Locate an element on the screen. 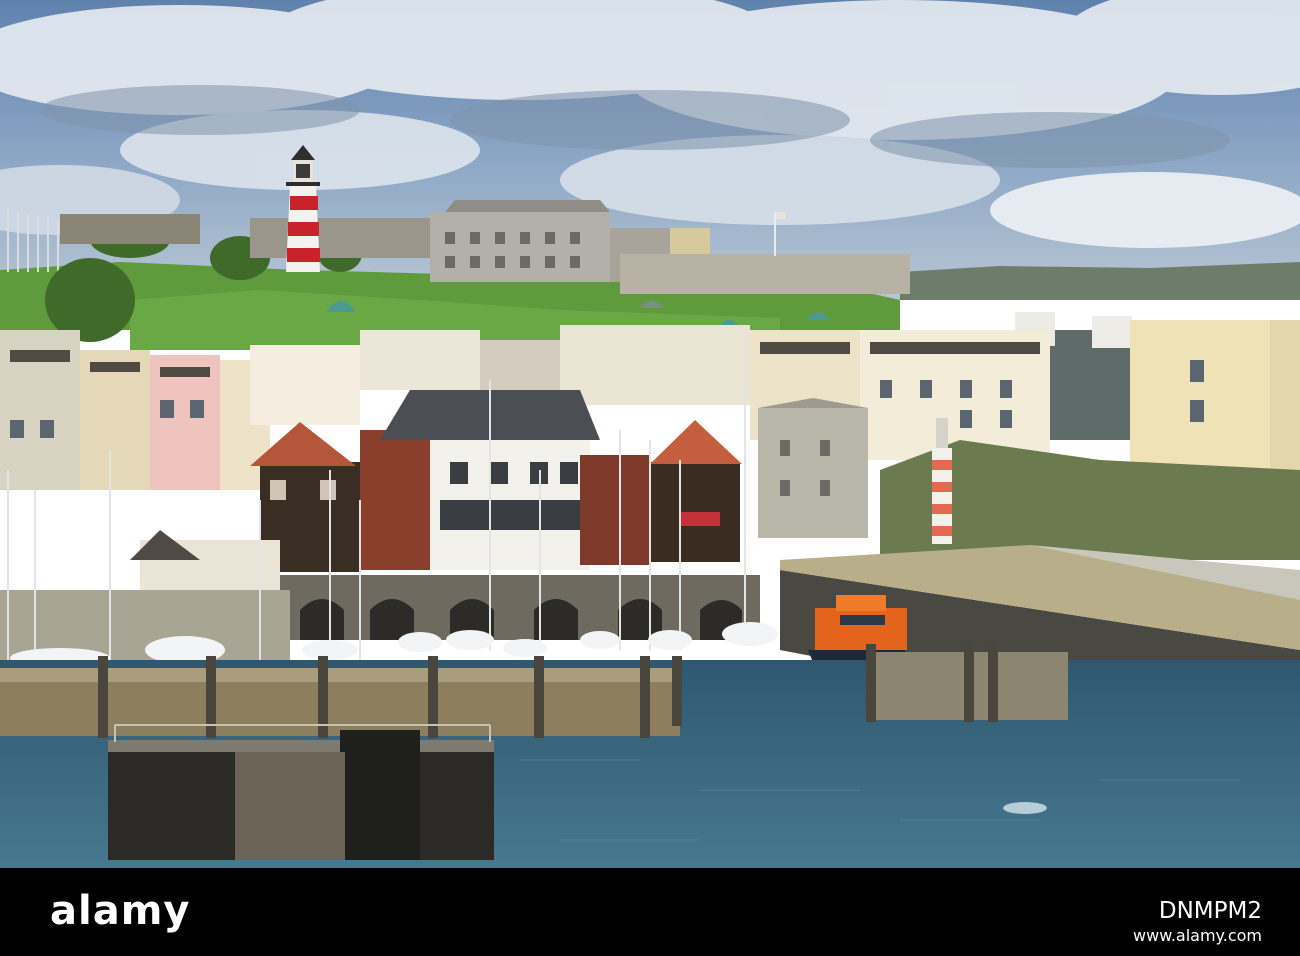 This screenshot has height=956, width=1300. alamy-logo: alamy is located at coordinates (120, 911).